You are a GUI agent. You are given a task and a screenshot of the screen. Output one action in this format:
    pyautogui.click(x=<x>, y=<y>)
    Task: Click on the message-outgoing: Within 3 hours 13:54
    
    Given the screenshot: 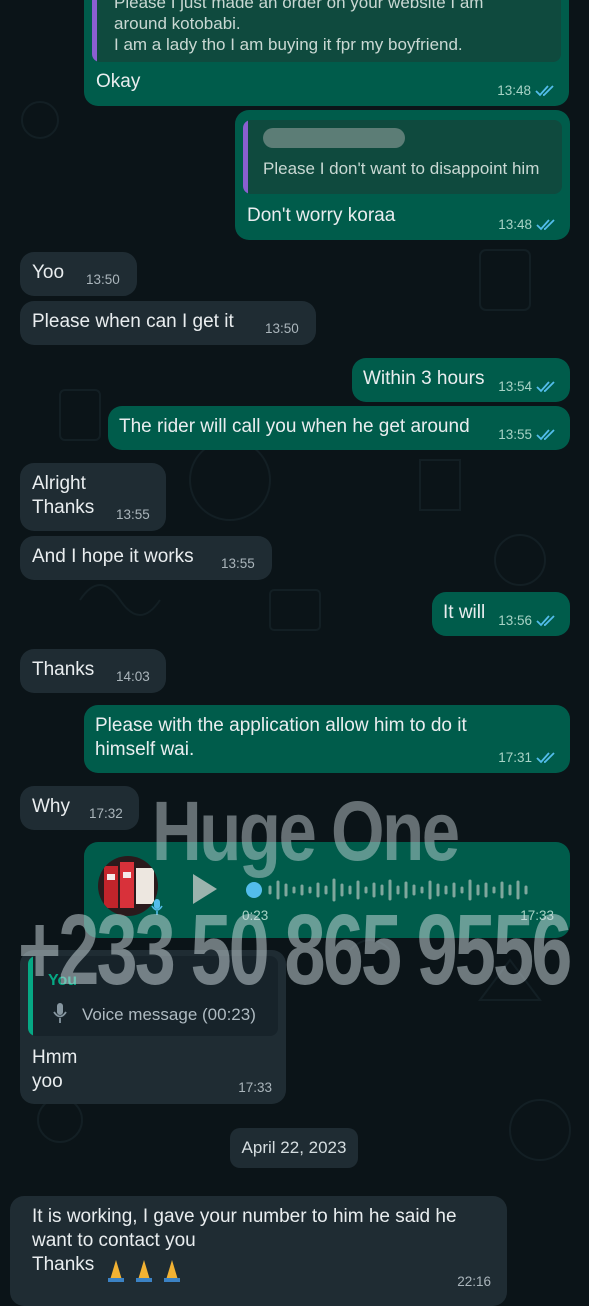 What is the action you would take?
    pyautogui.click(x=461, y=380)
    